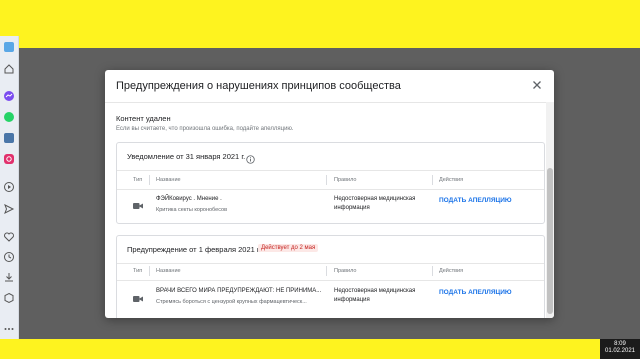 The image size is (640, 359). Describe the element at coordinates (186, 156) in the screenshot. I see `card-heading: Уведомление от 31 января 2021 г.` at that location.